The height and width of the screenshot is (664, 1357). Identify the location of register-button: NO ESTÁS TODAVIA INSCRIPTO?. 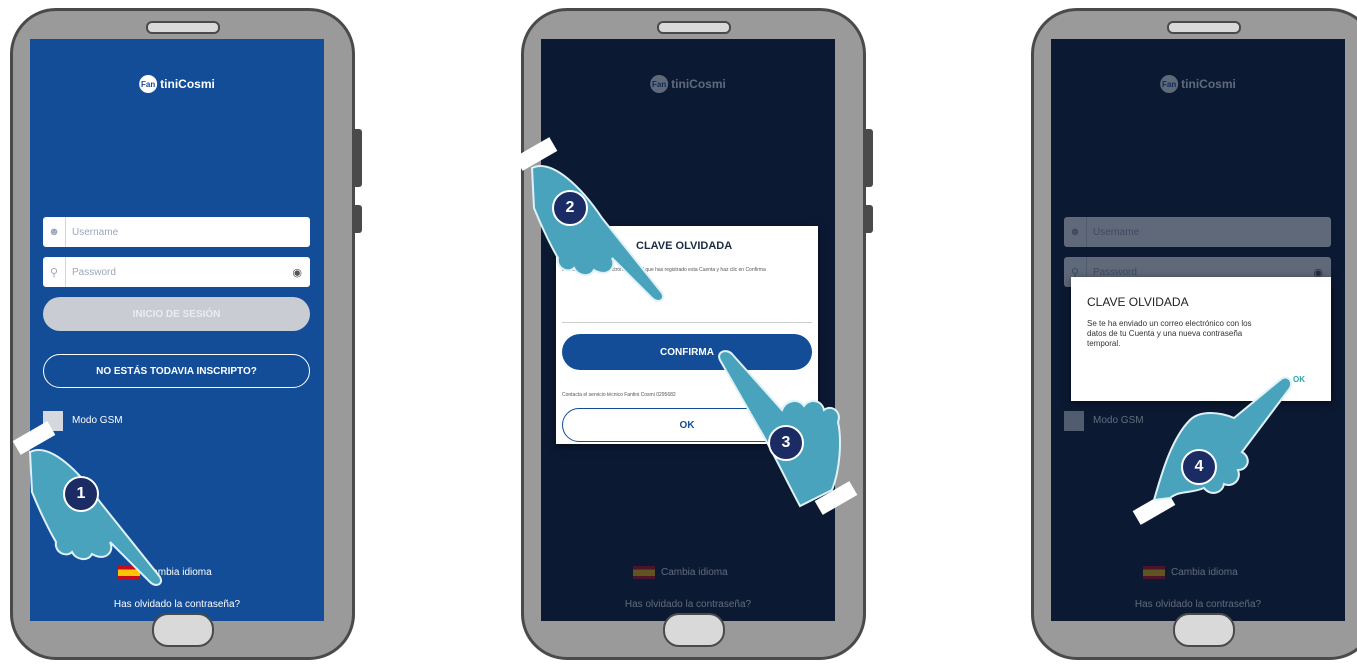
(176, 371).